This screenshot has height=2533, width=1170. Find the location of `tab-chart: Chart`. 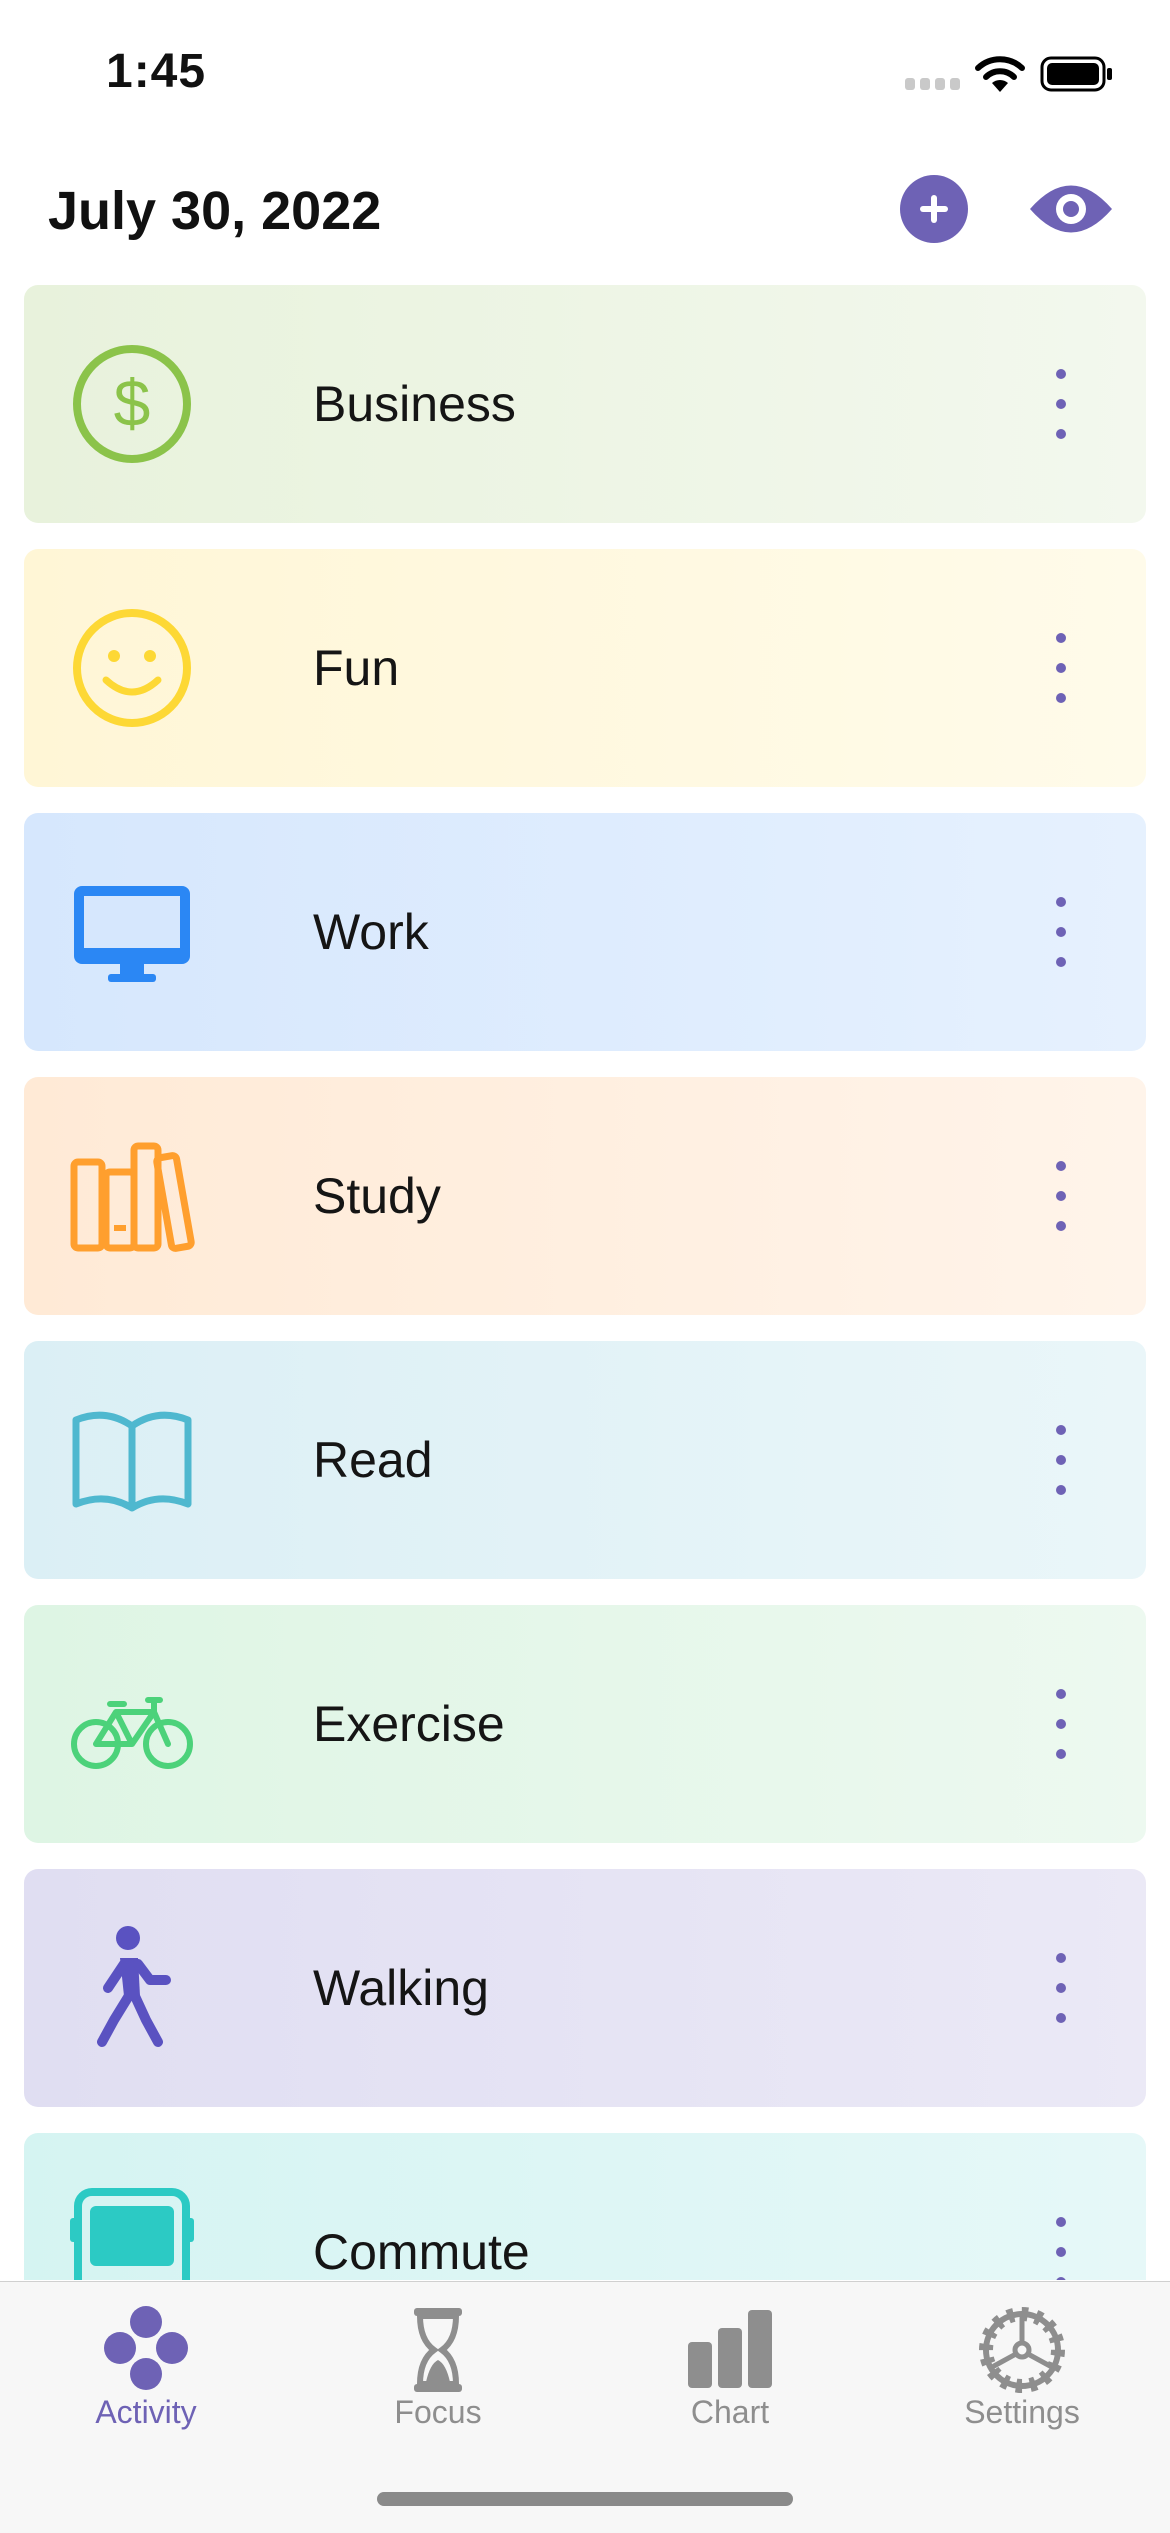

tab-chart: Chart is located at coordinates (730, 2367).